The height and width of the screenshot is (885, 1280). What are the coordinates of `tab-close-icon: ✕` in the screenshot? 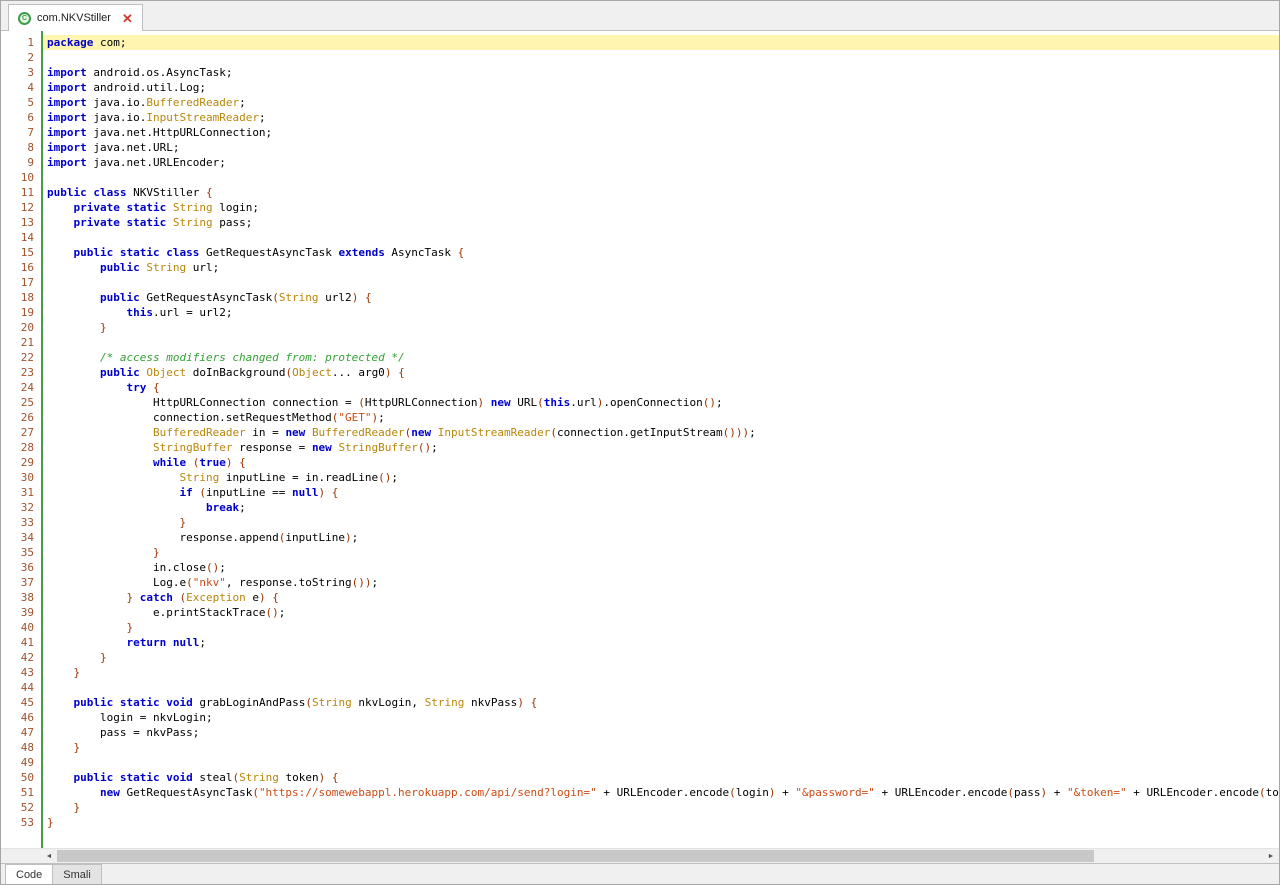 It's located at (127, 18).